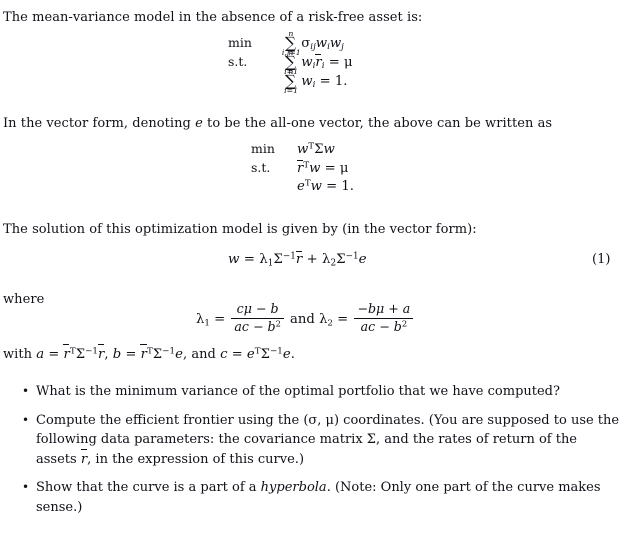  Describe the element at coordinates (80, 354) in the screenshot. I see `sigma-1: Σ` at that location.